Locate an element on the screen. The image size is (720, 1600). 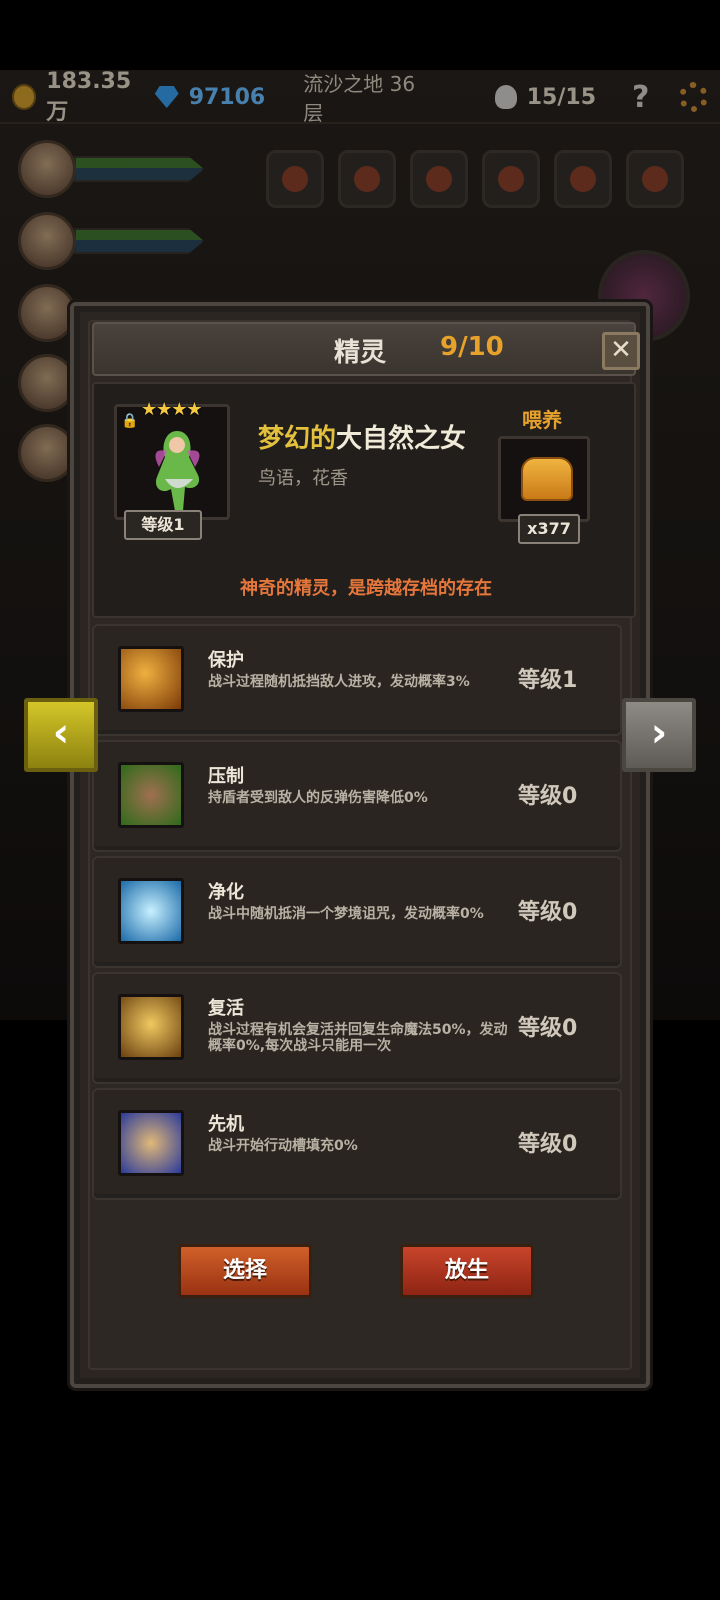
spirit-name-main: 大自然之女 is located at coordinates (401, 439).